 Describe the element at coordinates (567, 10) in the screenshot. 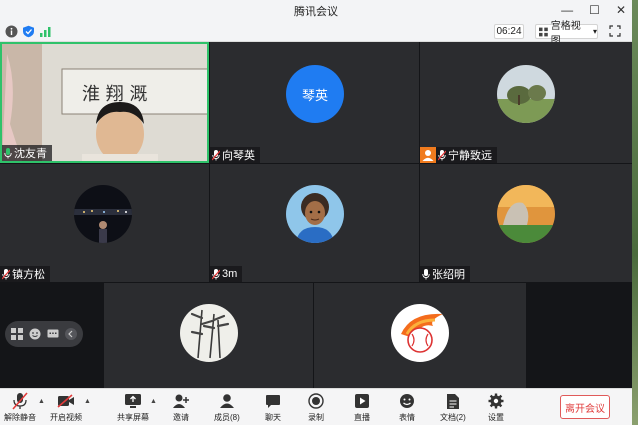

I see `minimize-button: —` at that location.